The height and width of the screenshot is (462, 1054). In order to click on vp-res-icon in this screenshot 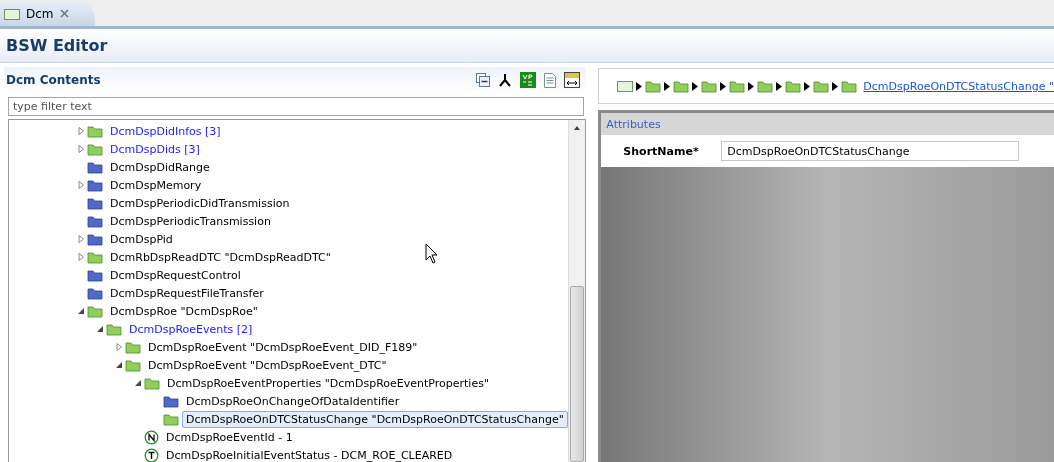, I will do `click(528, 80)`.